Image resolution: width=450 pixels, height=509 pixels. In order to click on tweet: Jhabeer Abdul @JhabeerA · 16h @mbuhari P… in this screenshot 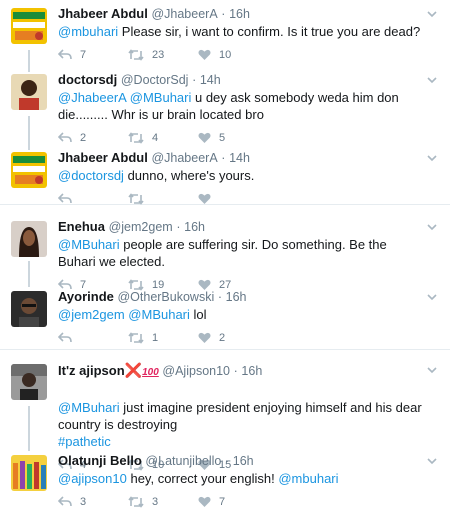, I will do `click(225, 35)`.